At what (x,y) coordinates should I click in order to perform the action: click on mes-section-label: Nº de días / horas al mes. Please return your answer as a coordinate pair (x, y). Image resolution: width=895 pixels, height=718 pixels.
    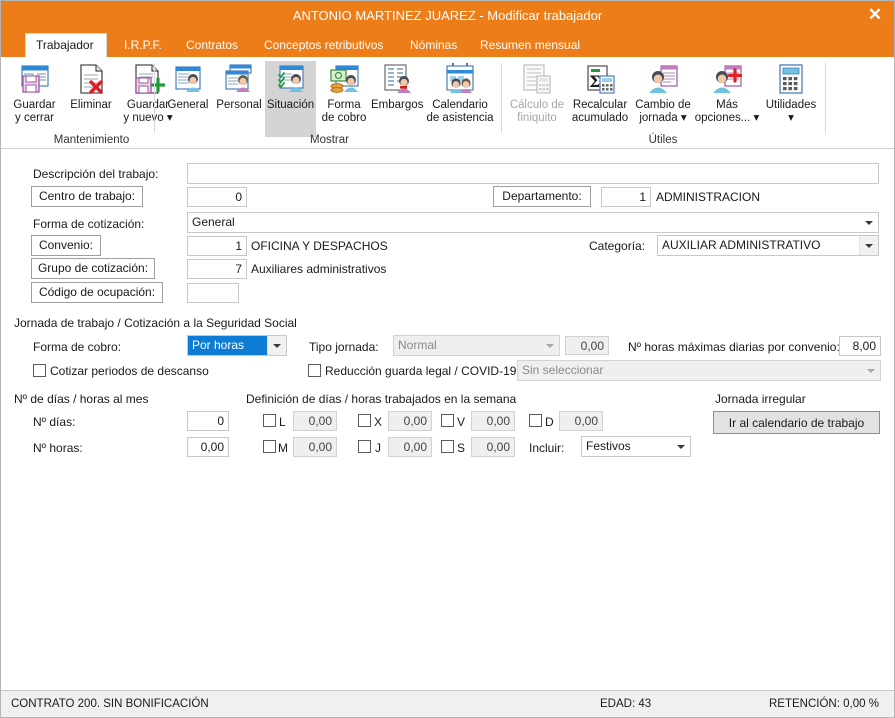
    Looking at the image, I should click on (81, 399).